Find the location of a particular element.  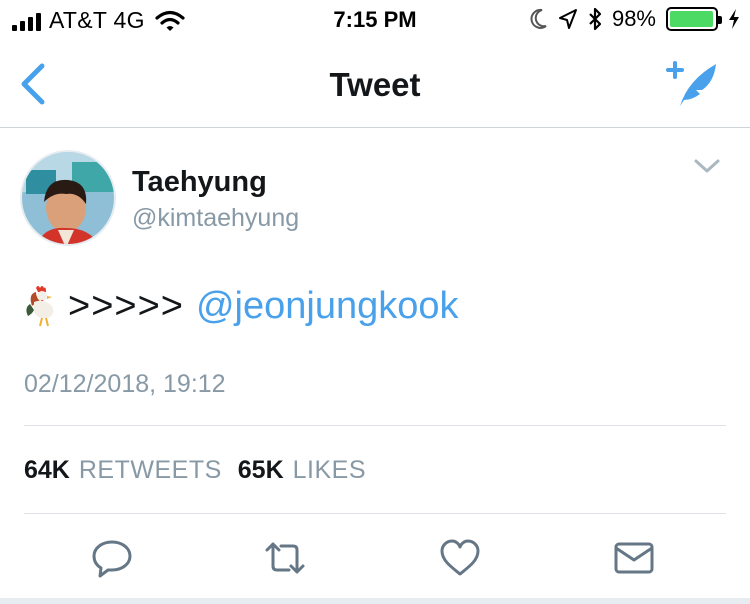

moon-icon is located at coordinates (538, 18).